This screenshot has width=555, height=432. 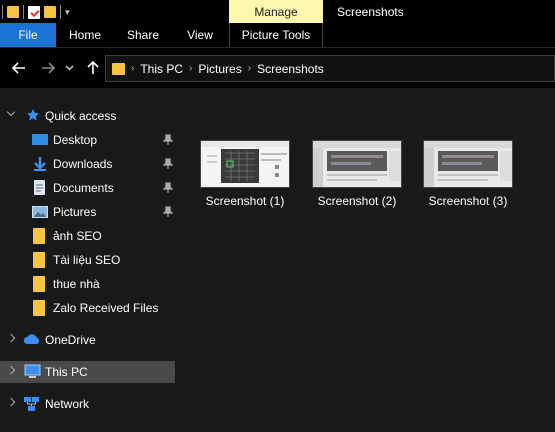 What do you see at coordinates (40, 212) in the screenshot?
I see `pictures-icon` at bounding box center [40, 212].